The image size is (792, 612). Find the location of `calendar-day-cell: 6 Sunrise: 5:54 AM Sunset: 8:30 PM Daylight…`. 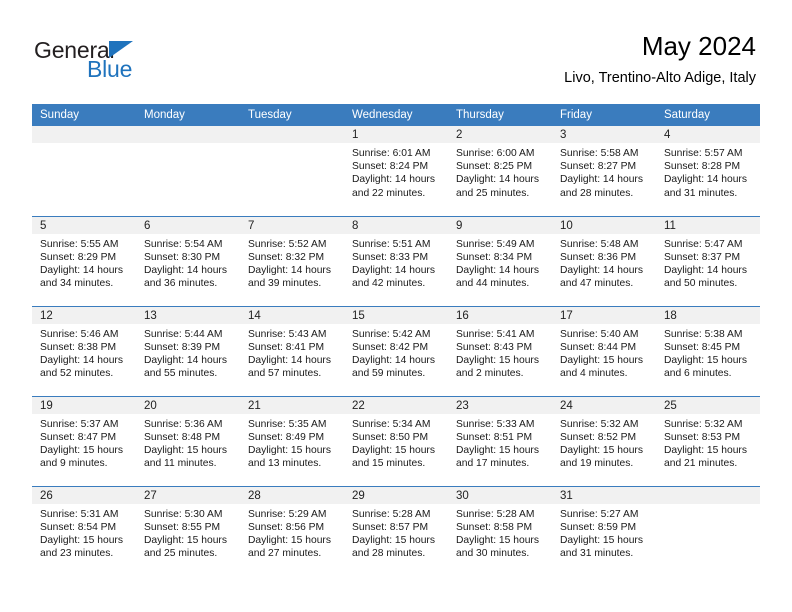

calendar-day-cell: 6 Sunrise: 5:54 AM Sunset: 8:30 PM Daylight… is located at coordinates (188, 260).